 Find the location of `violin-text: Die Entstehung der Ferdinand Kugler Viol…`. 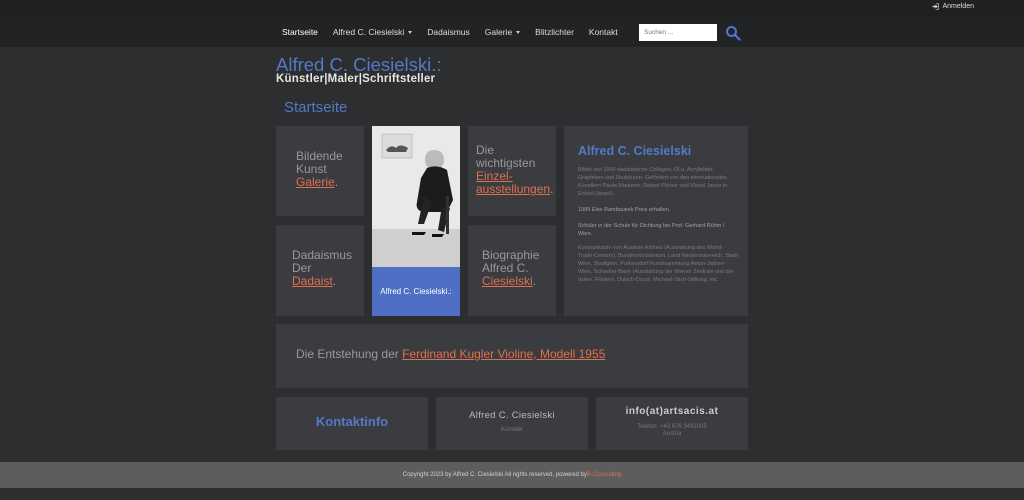

violin-text: Die Entstehung der Ferdinand Kugler Viol… is located at coordinates (450, 354).